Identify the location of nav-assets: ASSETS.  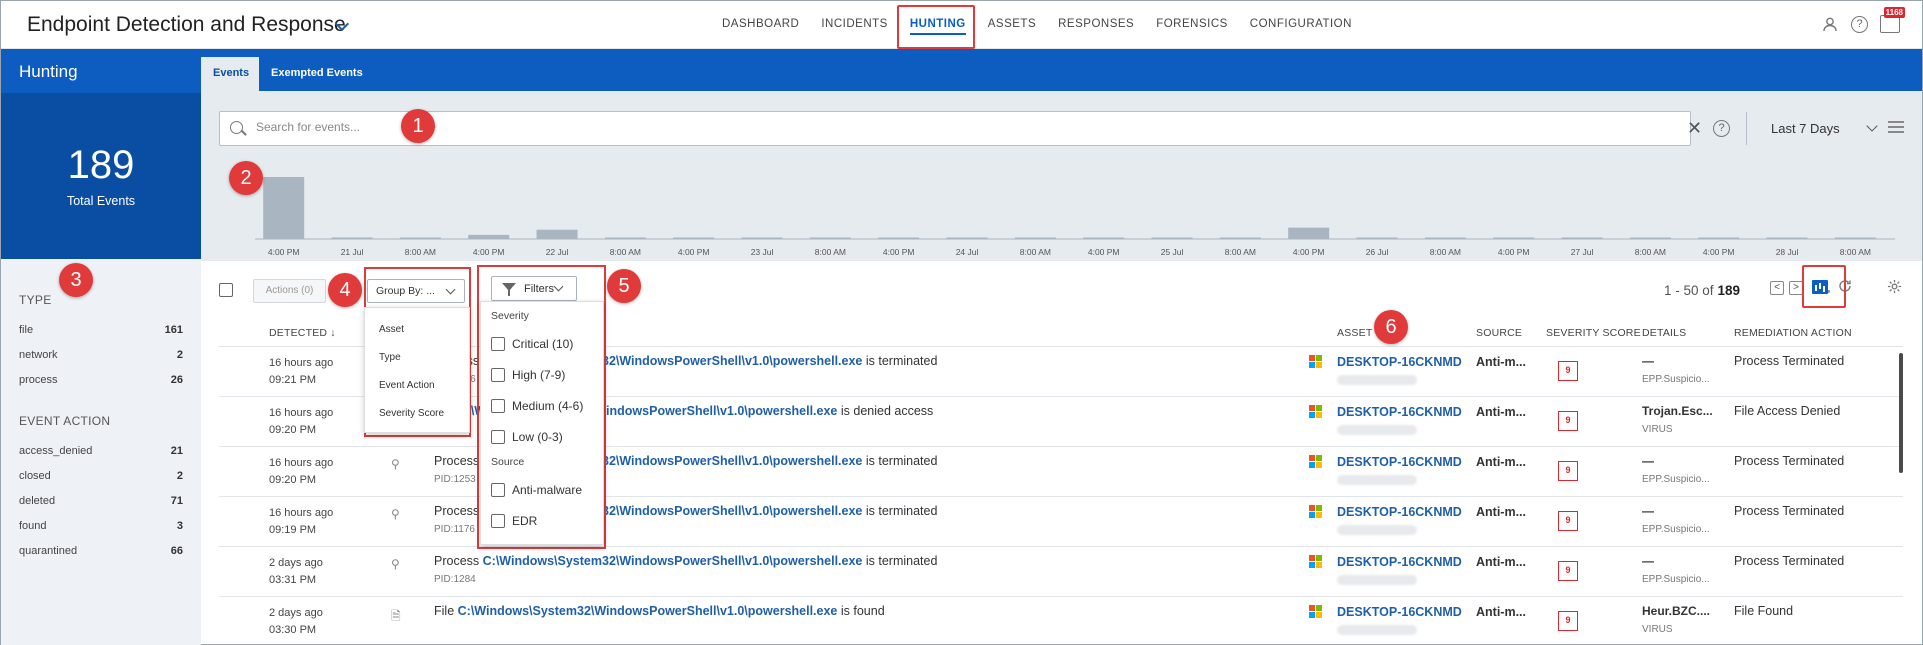
(1012, 25).